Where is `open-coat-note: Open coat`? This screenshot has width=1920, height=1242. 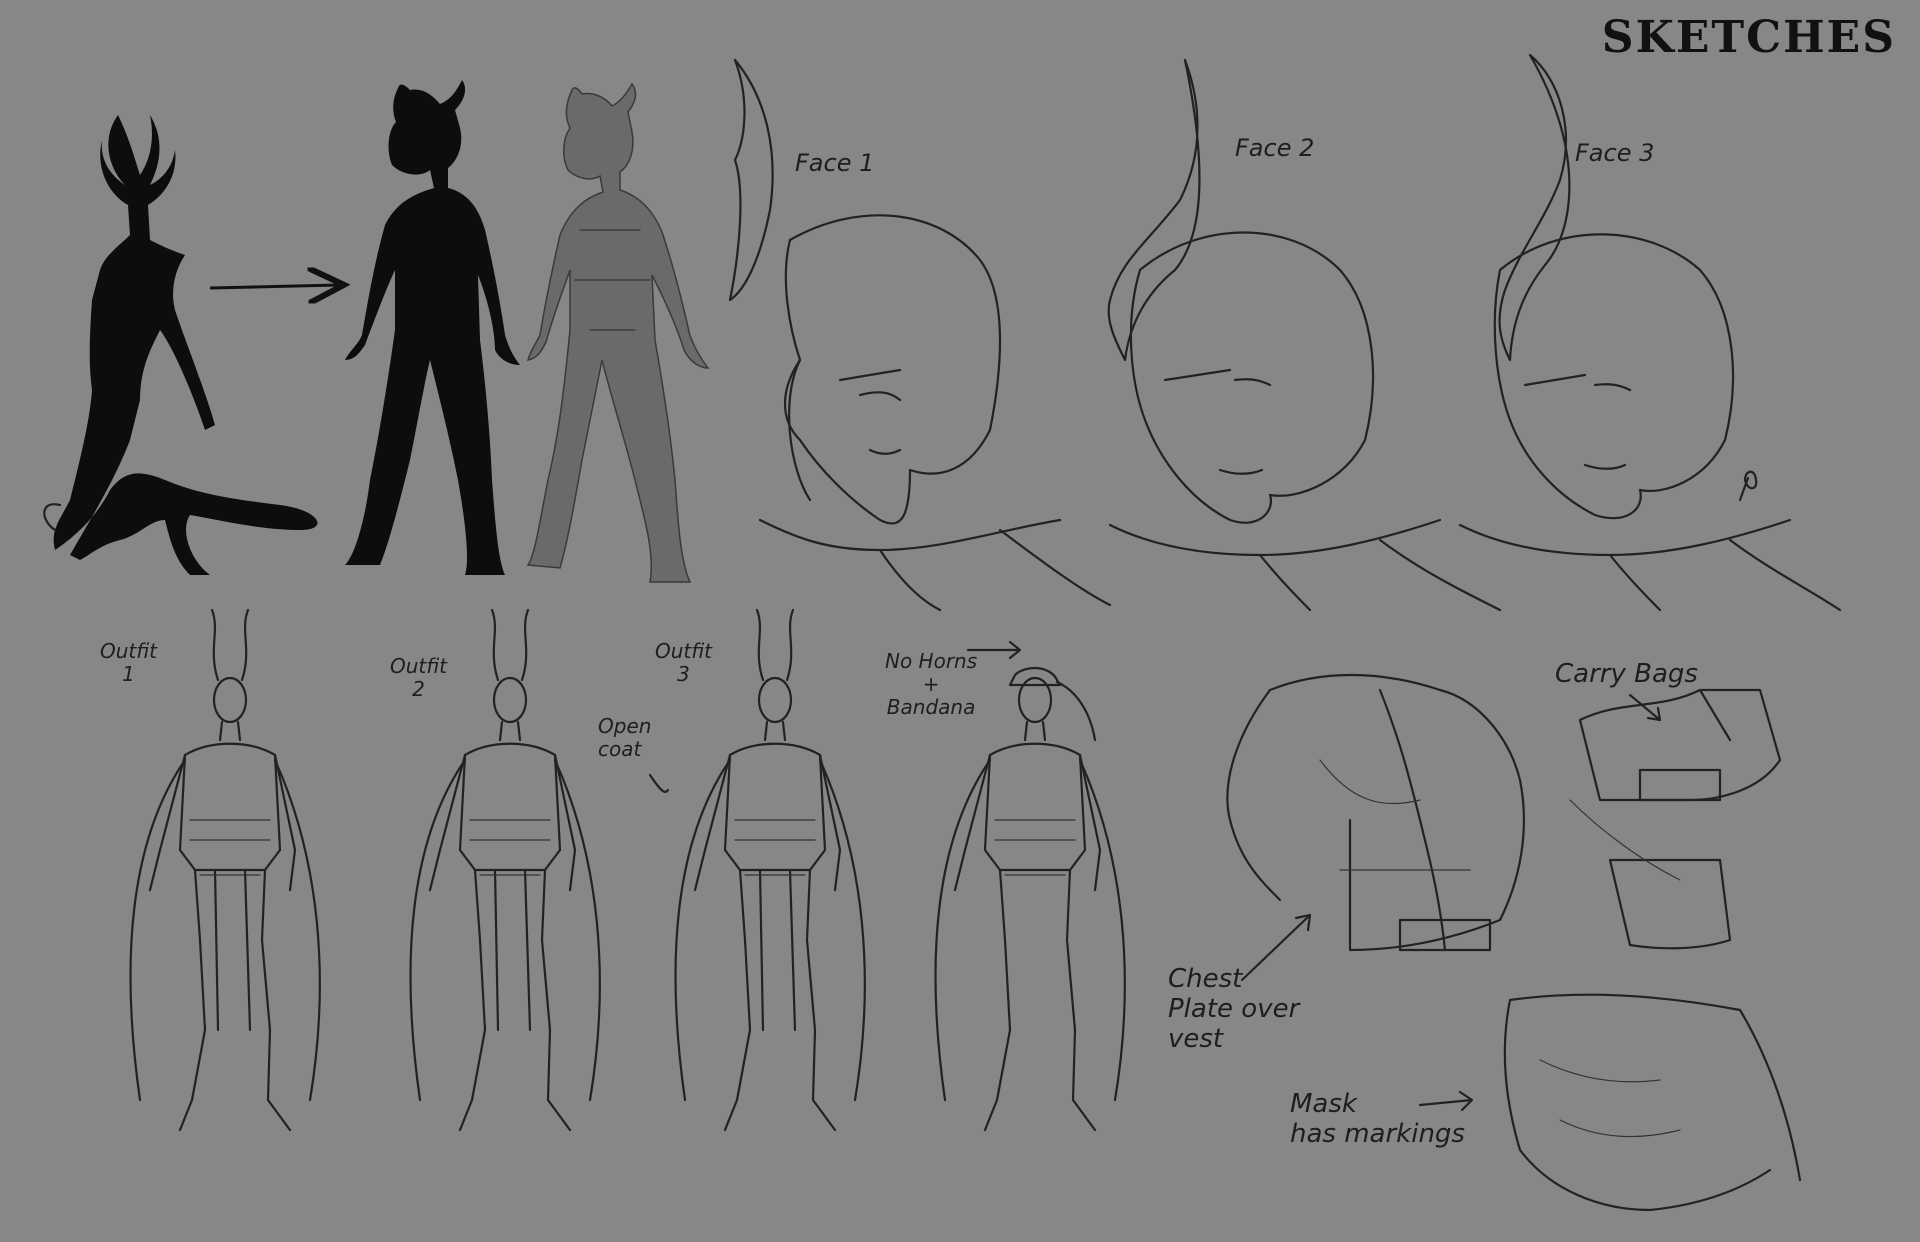 open-coat-note: Open coat is located at coordinates (625, 737).